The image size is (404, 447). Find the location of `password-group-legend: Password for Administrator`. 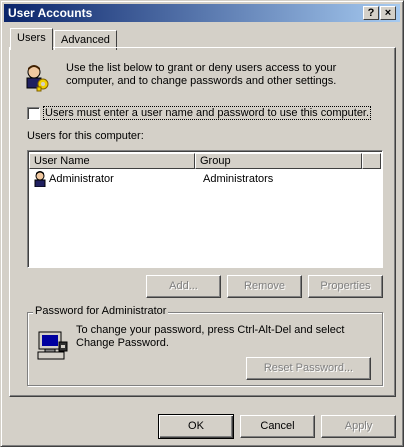

password-group-legend: Password for Administrator is located at coordinates (101, 311).